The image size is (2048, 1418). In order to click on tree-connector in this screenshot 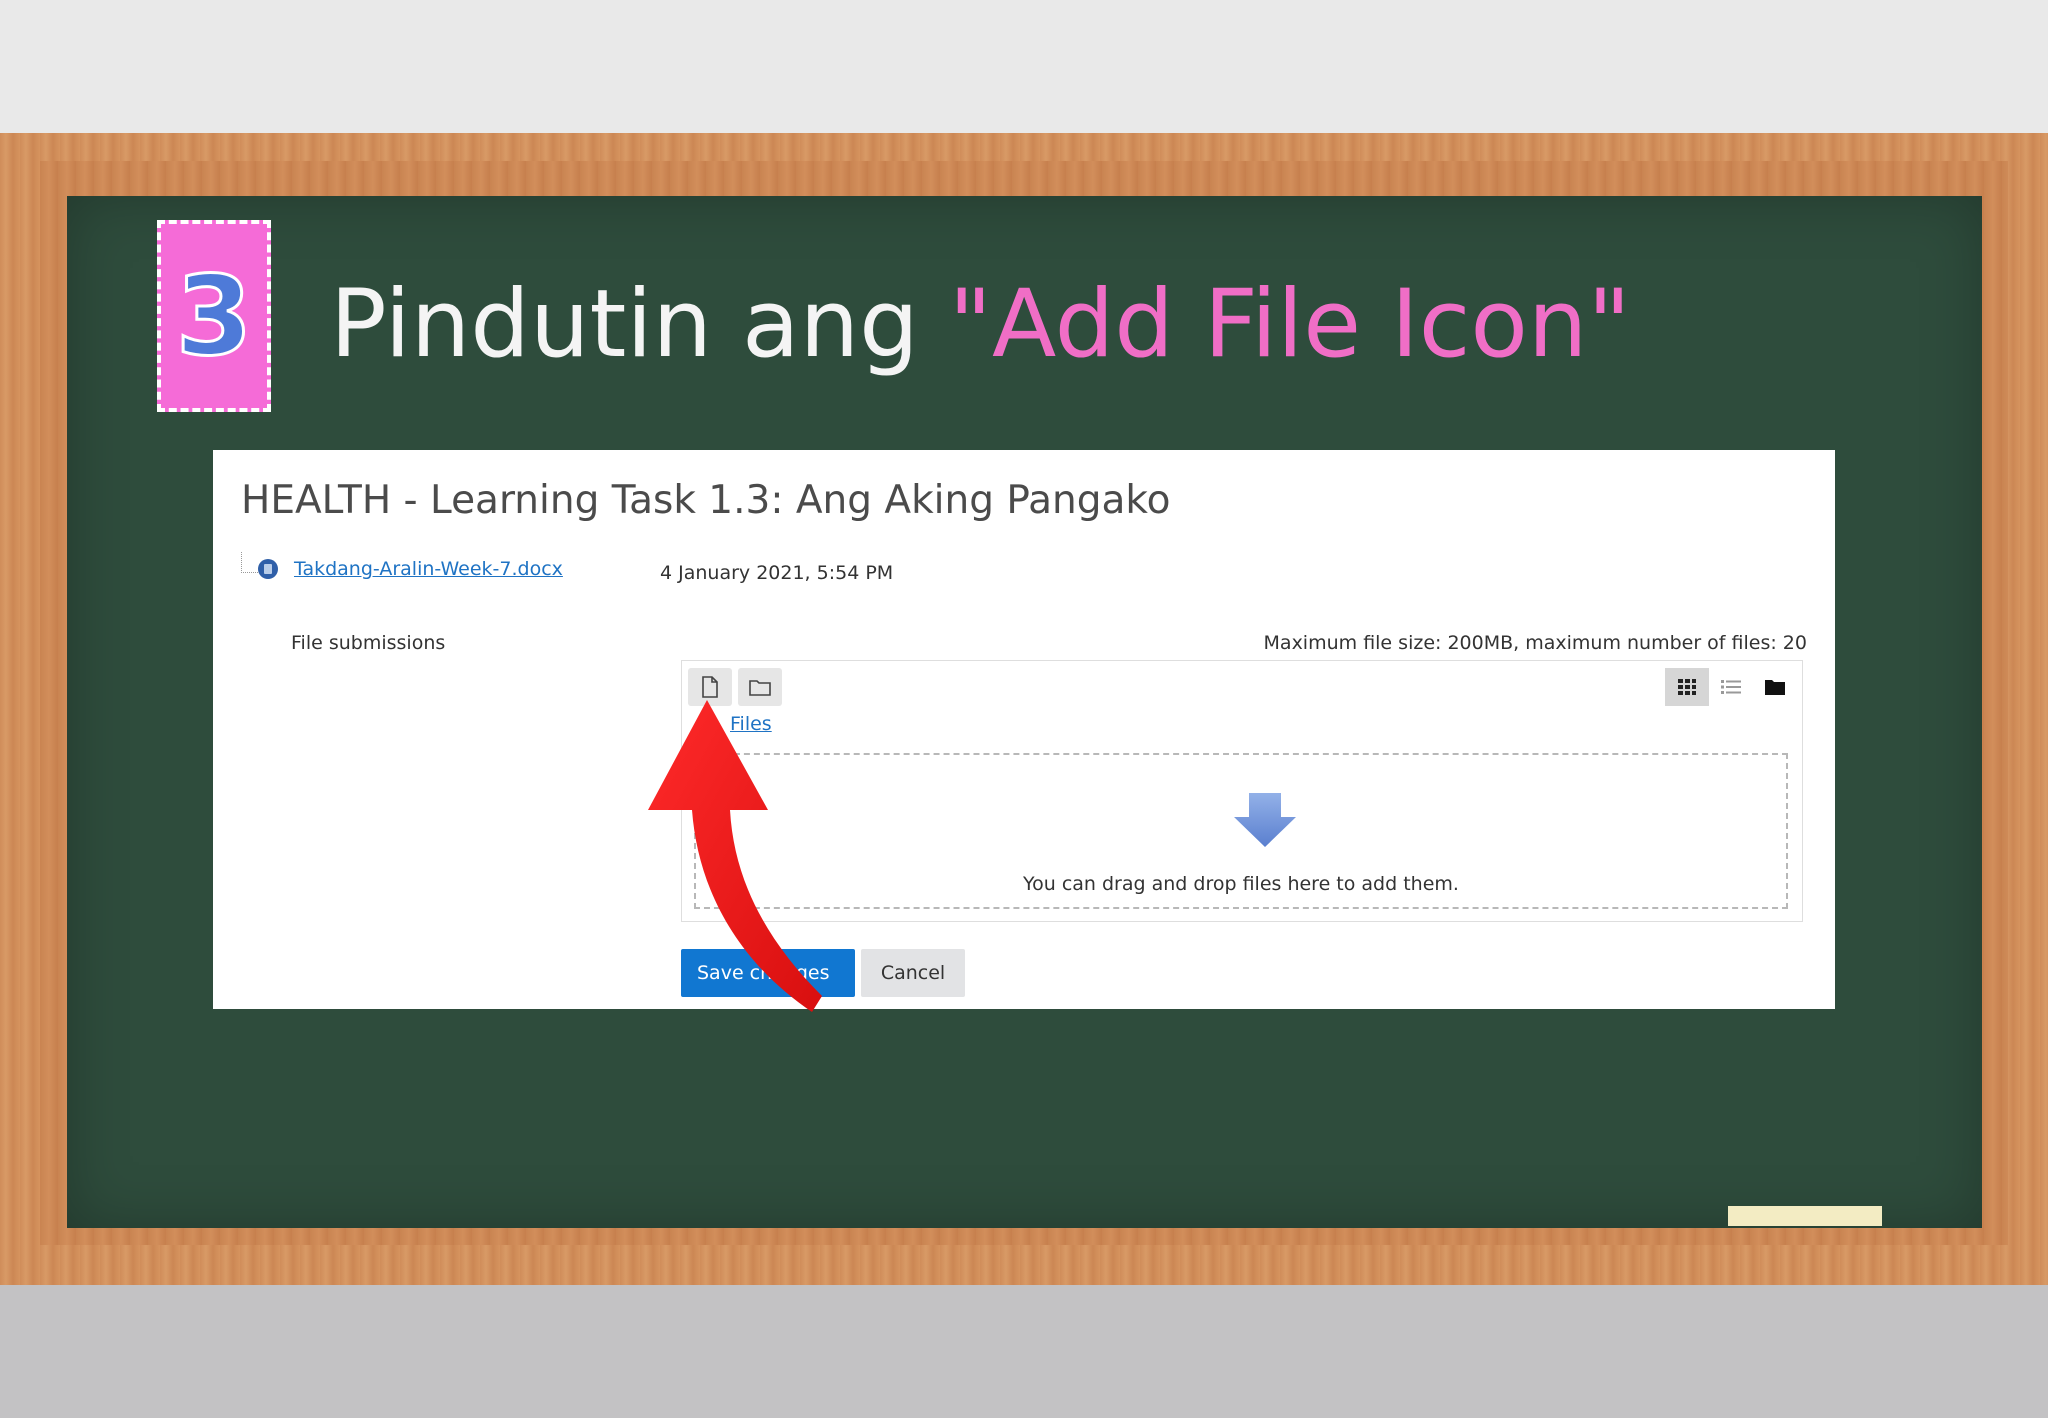, I will do `click(249, 562)`.